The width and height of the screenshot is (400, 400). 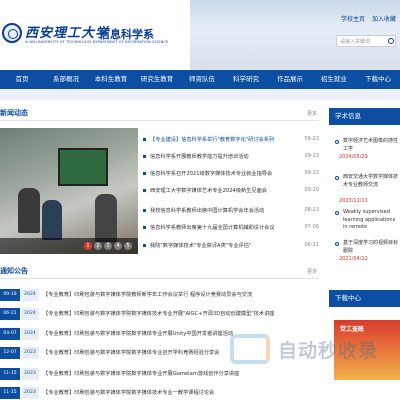 I want to click on news-item-date: 08-23, so click(x=311, y=210).